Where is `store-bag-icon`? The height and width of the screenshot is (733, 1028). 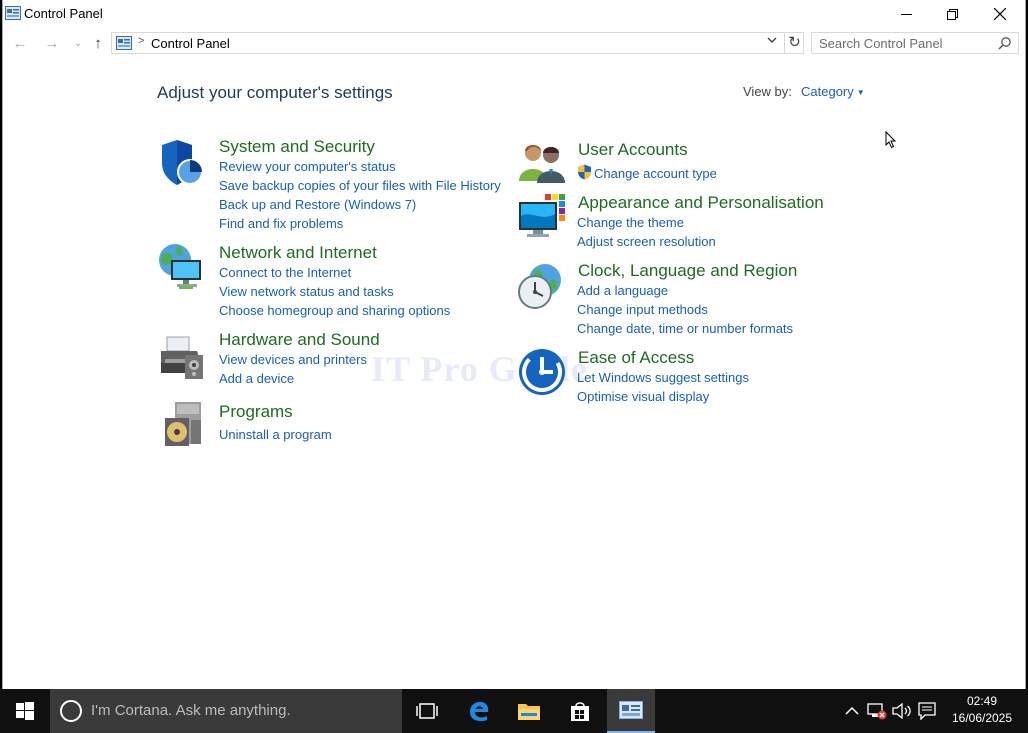
store-bag-icon is located at coordinates (580, 711).